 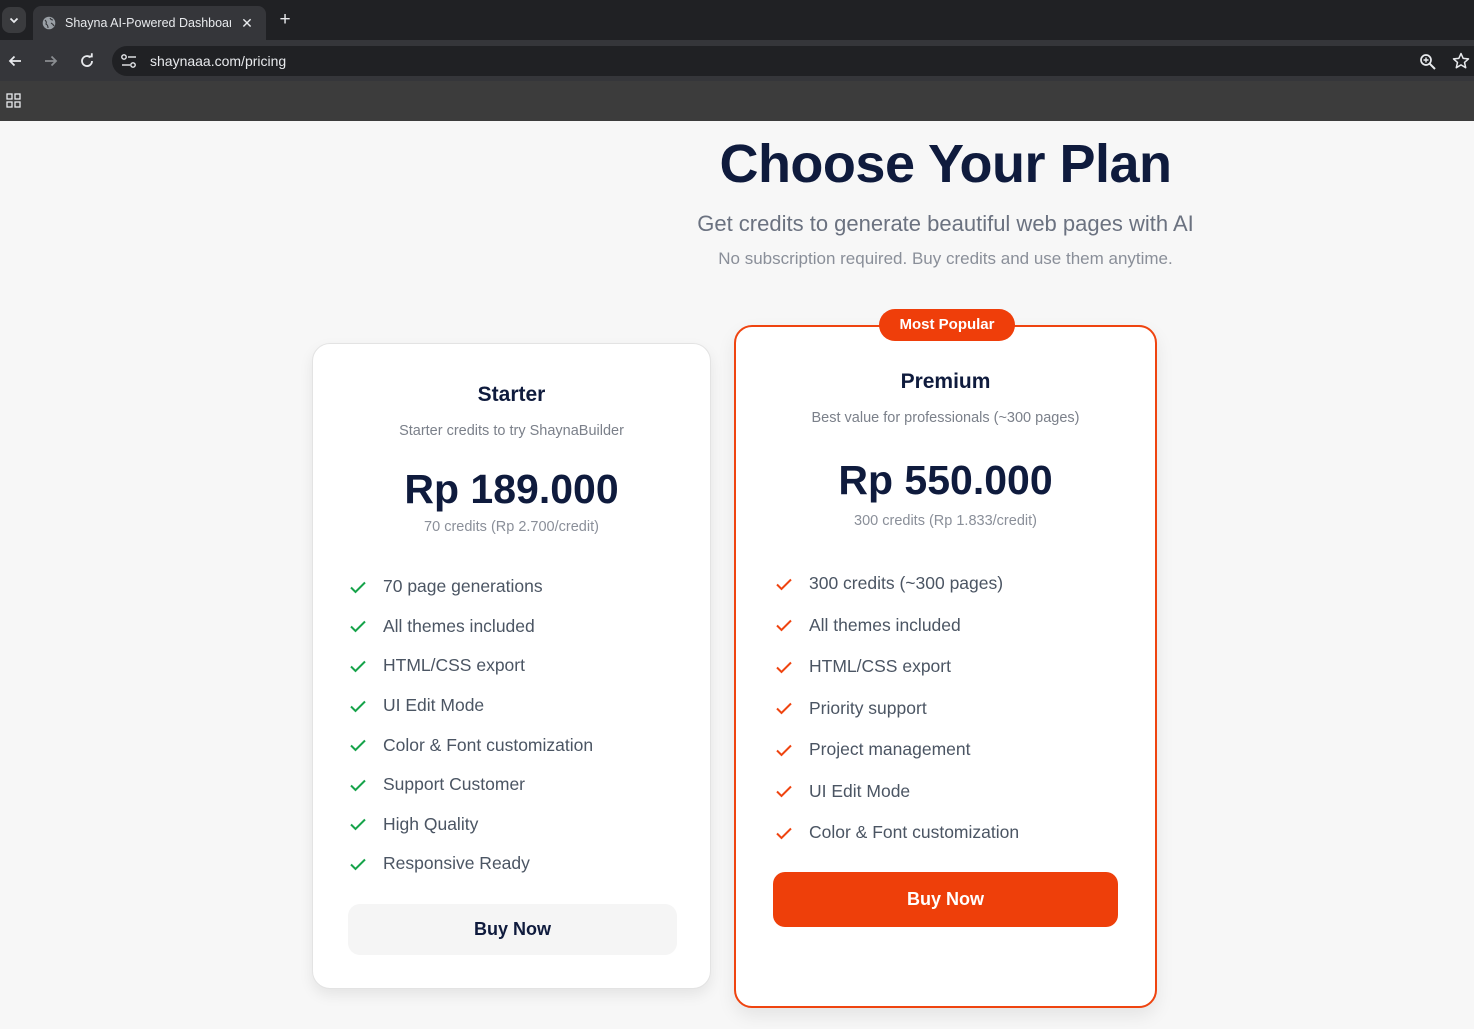 I want to click on browser-toolbar: shaynaaa.com/pricing, so click(x=737, y=60).